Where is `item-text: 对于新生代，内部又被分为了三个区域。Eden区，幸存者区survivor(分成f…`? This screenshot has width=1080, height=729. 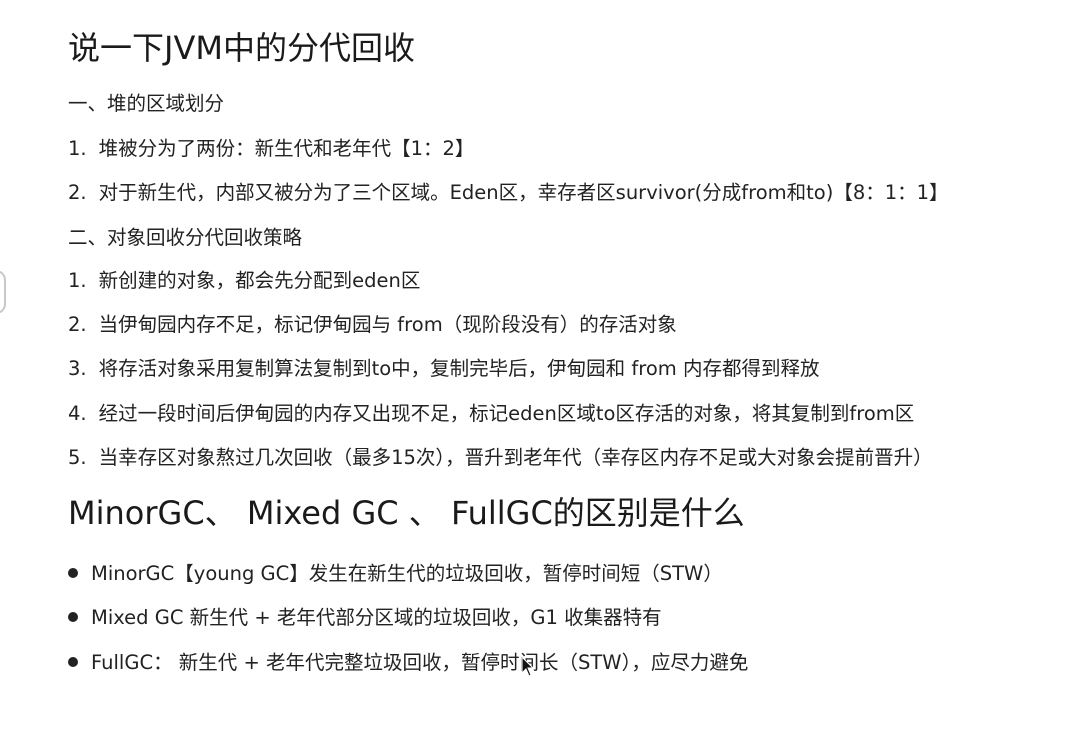
item-text: 对于新生代，内部又被分为了三个区域。Eden区，幸存者区survivor(分成f… is located at coordinates (523, 192).